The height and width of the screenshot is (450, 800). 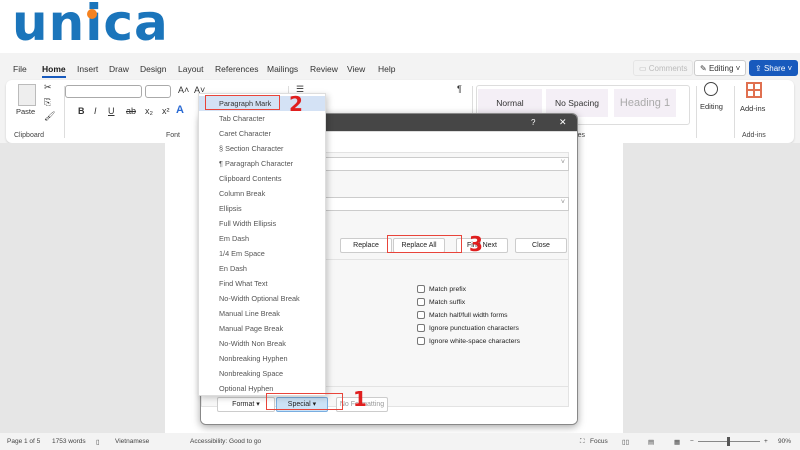 I want to click on add-ins-group-label: Add-ins, so click(x=754, y=135).